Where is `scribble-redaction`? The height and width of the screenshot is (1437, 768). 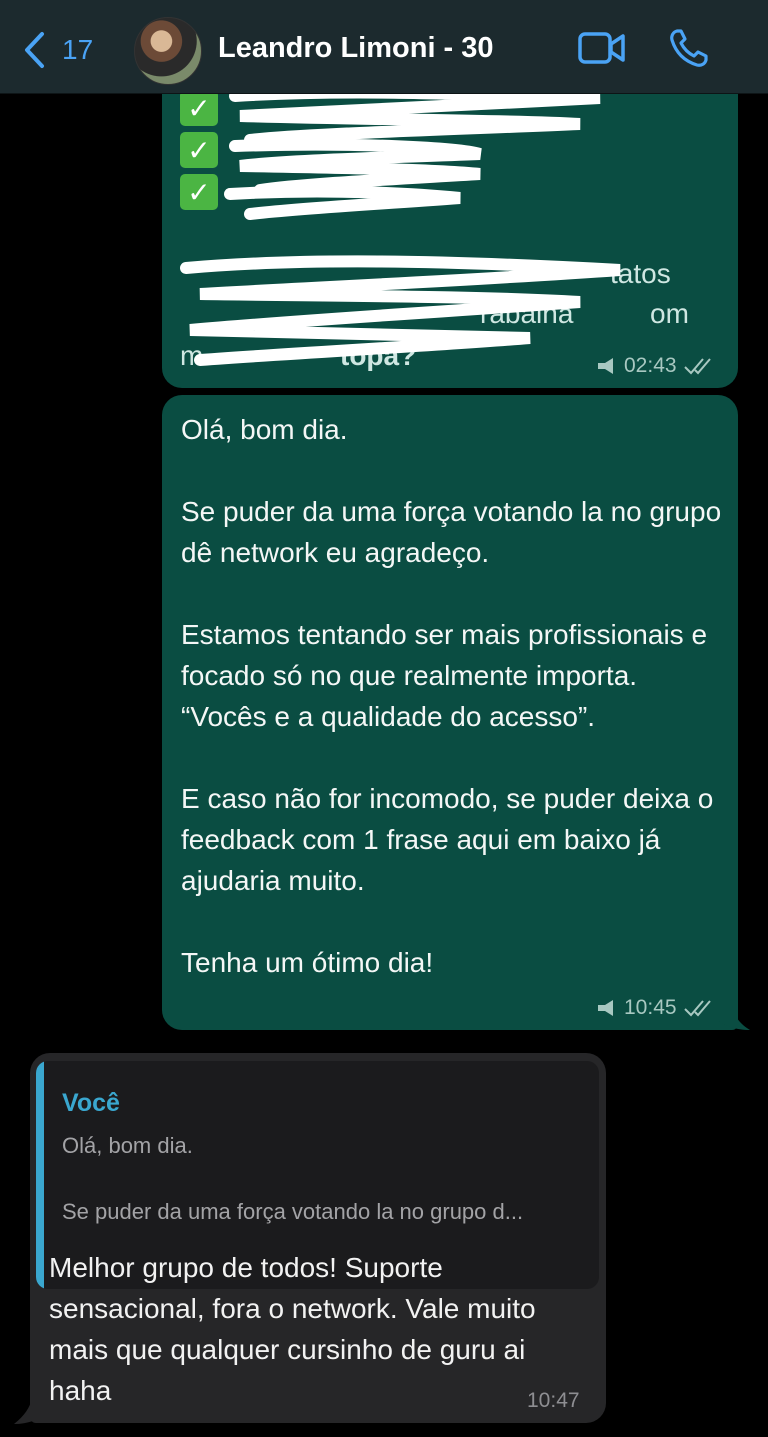
scribble-redaction is located at coordinates (400, 228).